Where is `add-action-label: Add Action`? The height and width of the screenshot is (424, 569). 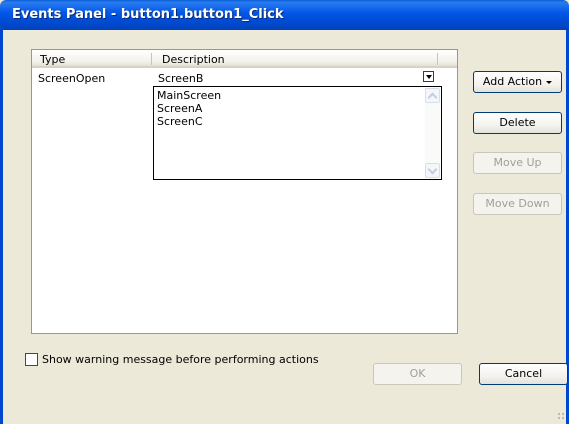
add-action-label: Add Action is located at coordinates (512, 81).